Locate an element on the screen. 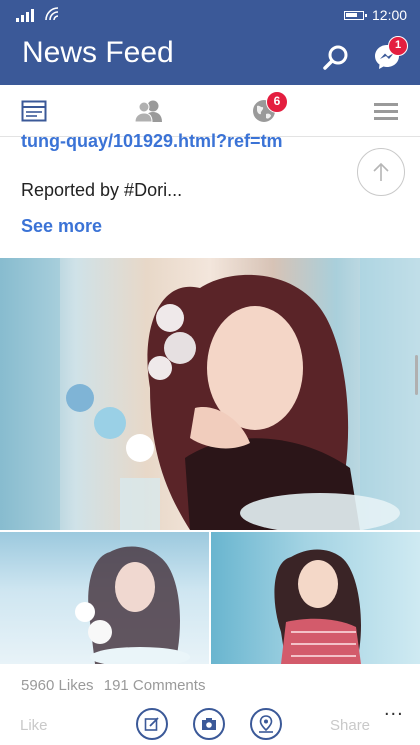 The width and height of the screenshot is (420, 745). post-stats: 5960 Likes 191 Comments is located at coordinates (116, 685).